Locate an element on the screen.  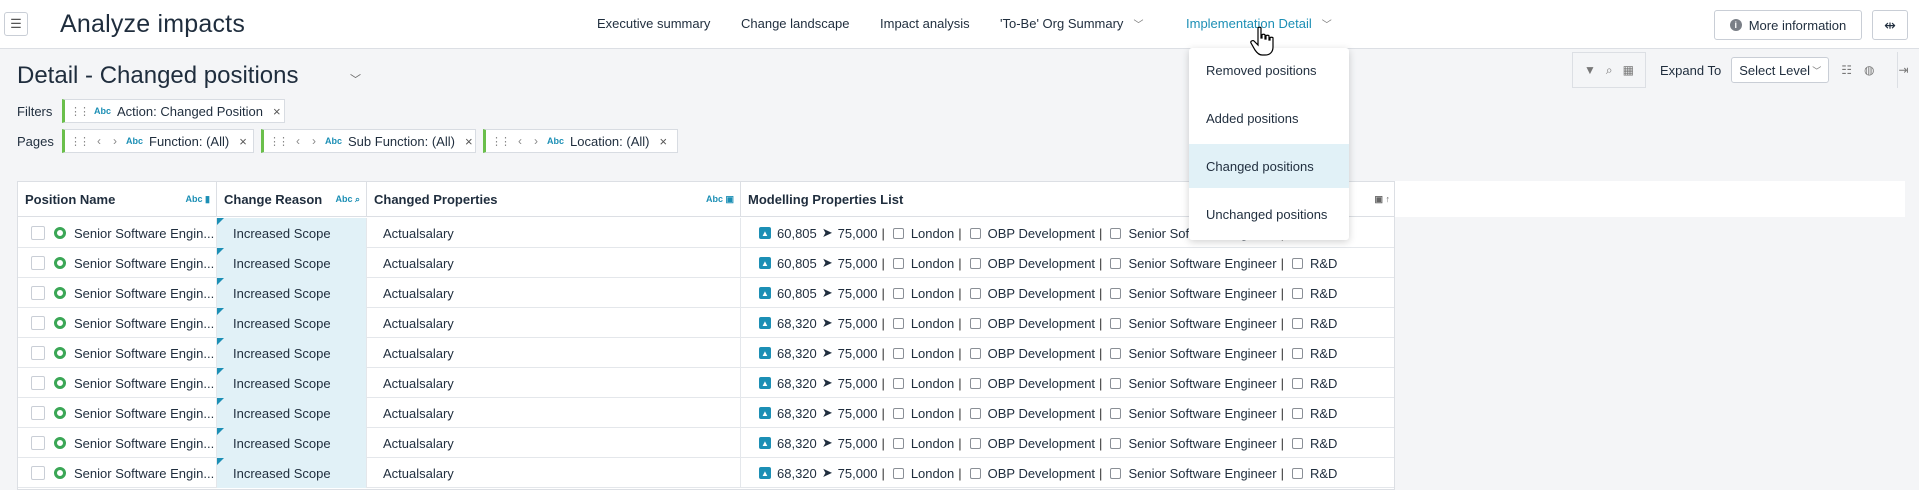
location-value: London is located at coordinates (932, 233).